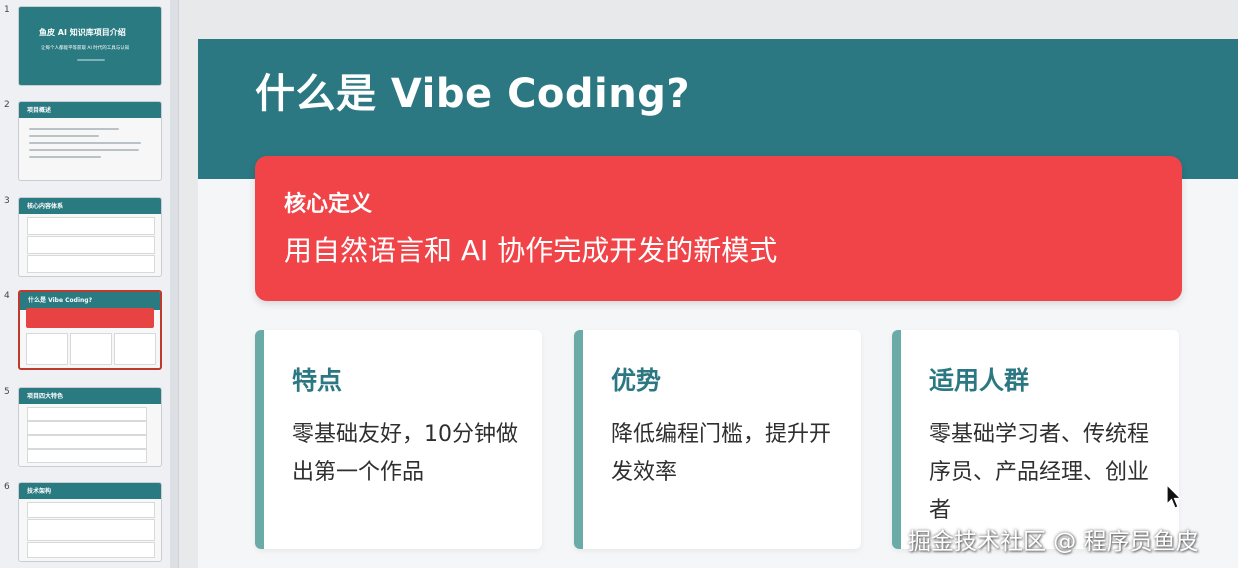 Image resolution: width=1238 pixels, height=568 pixels. Describe the element at coordinates (91, 60) in the screenshot. I see `thumbnail-decoration` at that location.